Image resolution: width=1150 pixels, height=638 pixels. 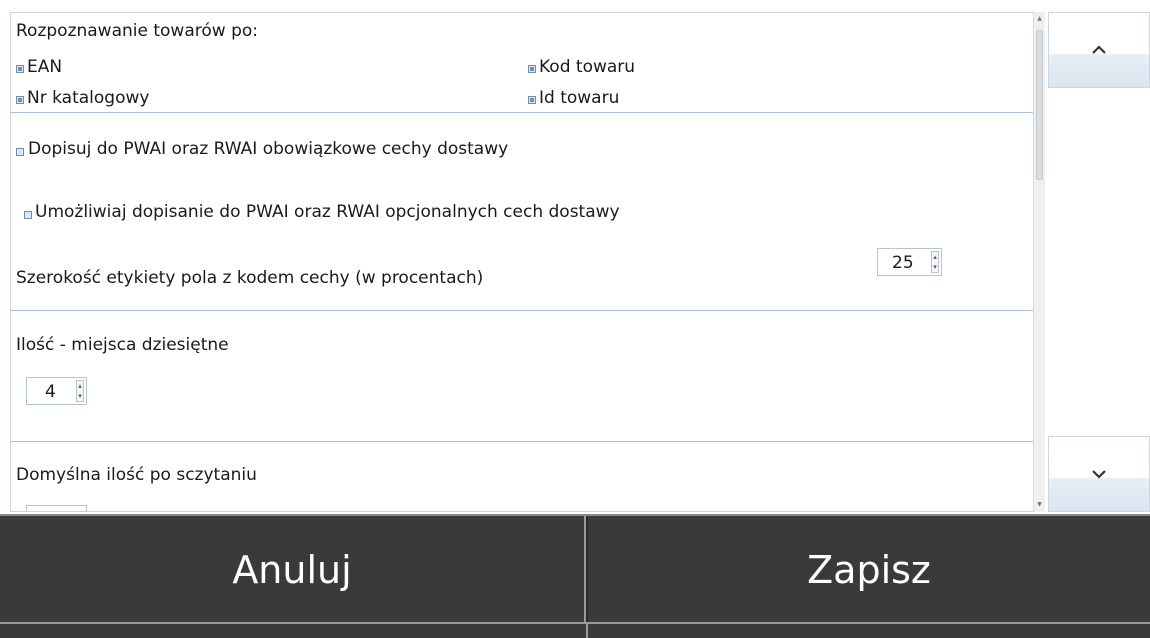 I want to click on kod-towaru-label: Kod towaru, so click(x=587, y=67).